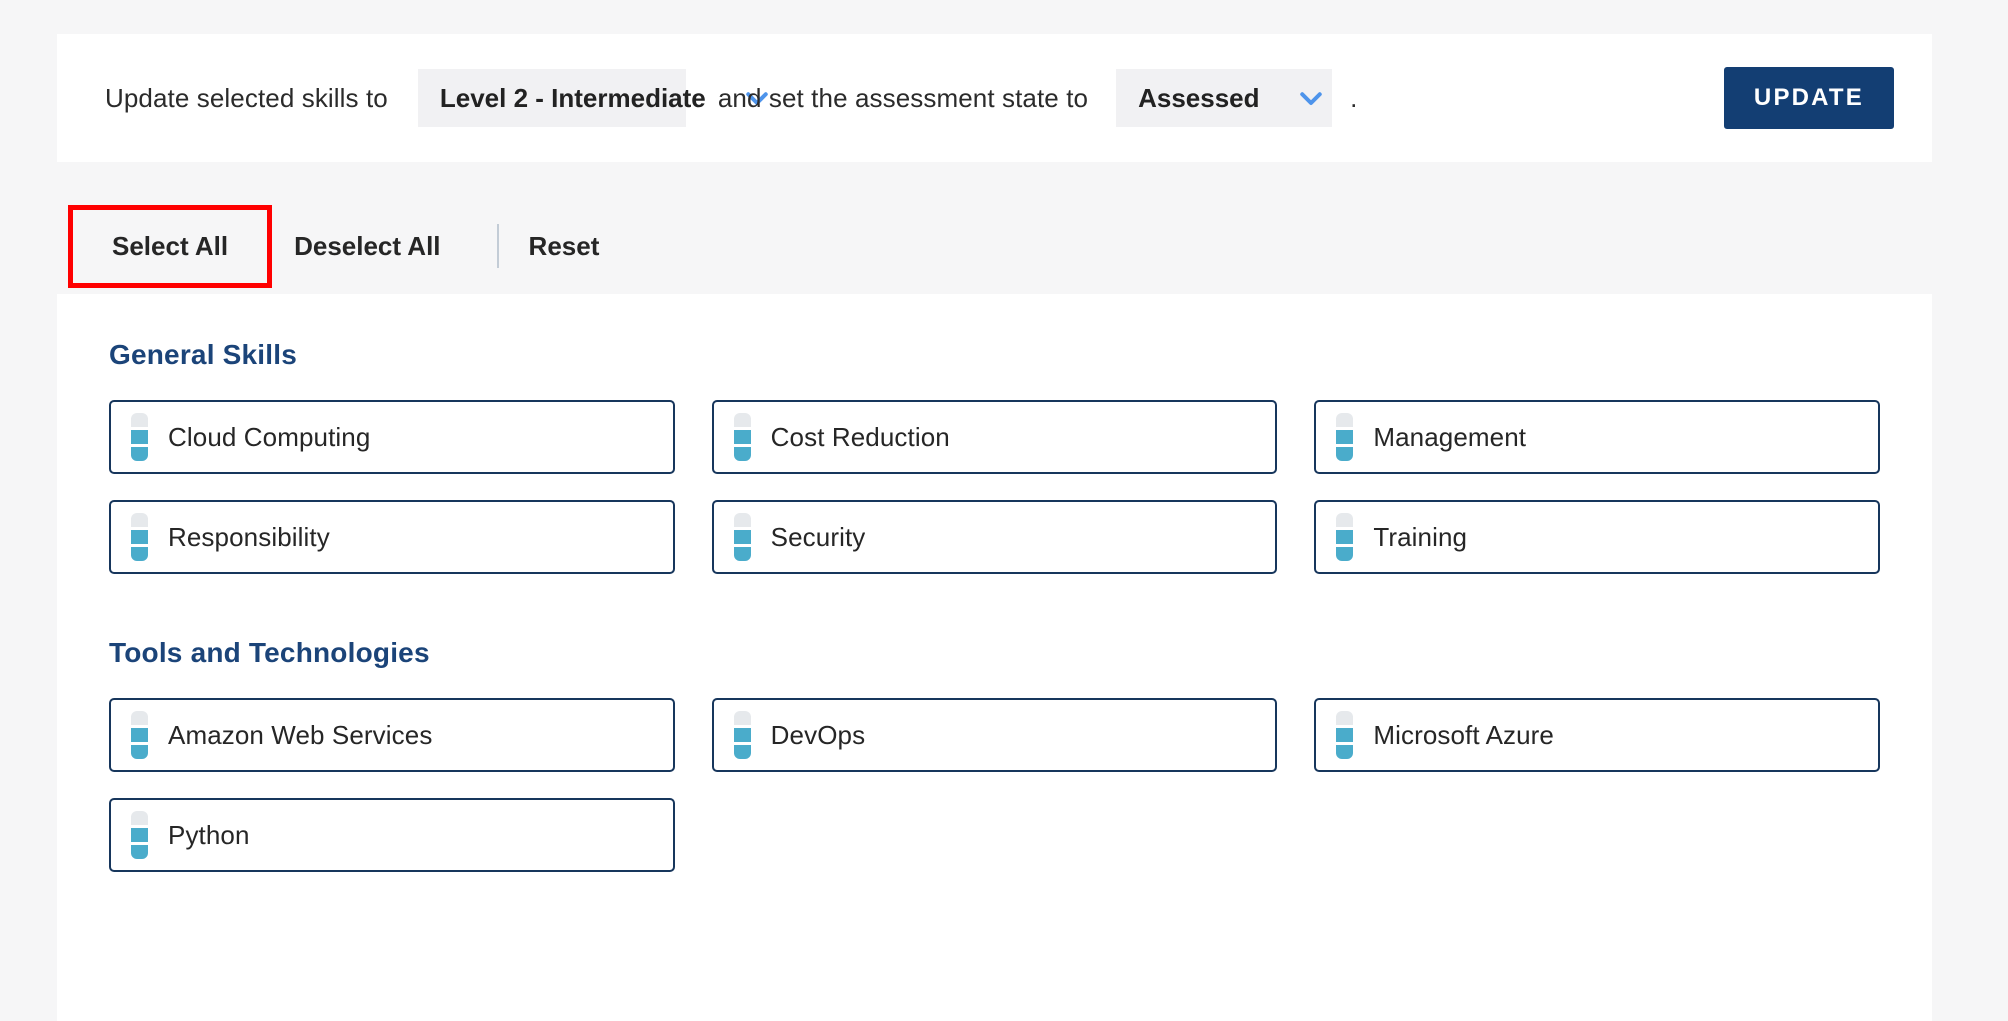 This screenshot has height=1021, width=2008. Describe the element at coordinates (1450, 436) in the screenshot. I see `skill-card-label: Management` at that location.